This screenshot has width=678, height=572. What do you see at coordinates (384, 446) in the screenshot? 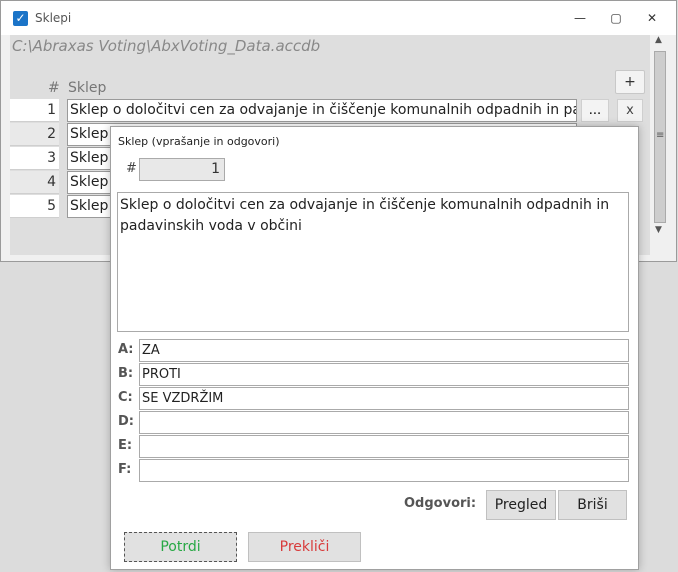
I see `answer-e-field` at bounding box center [384, 446].